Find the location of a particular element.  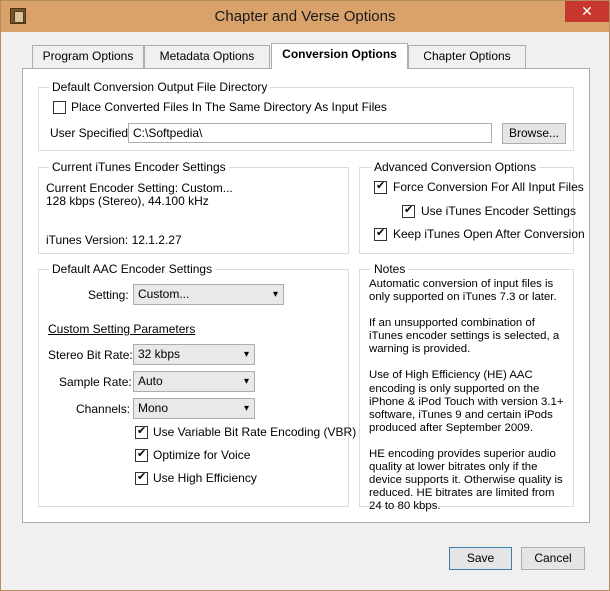

save-button: Save is located at coordinates (480, 558).